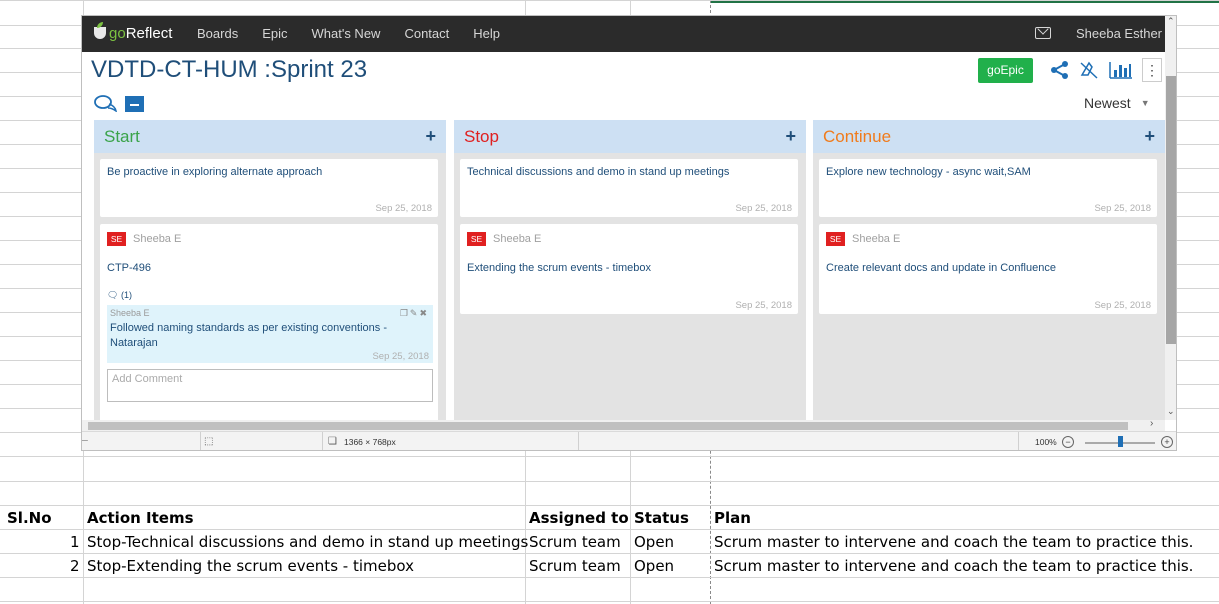  I want to click on cell-sl-no: 2, so click(75, 566).